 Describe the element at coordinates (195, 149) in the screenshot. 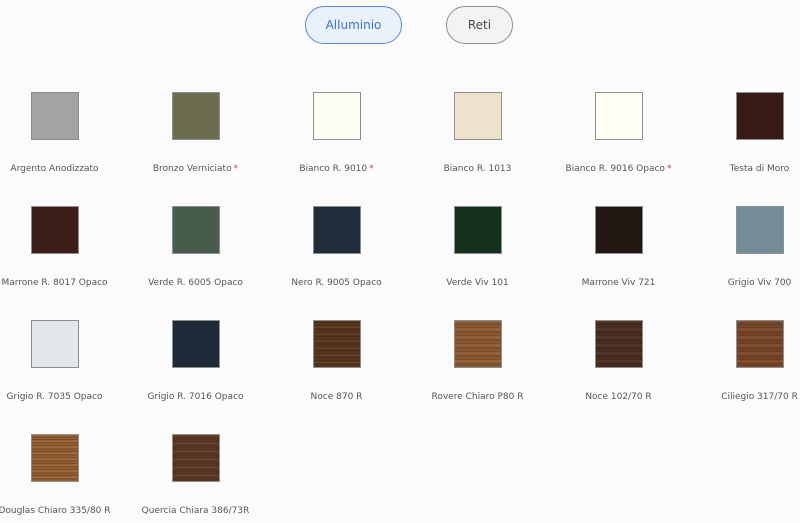

I see `color-option: Bronzo Verniciato *` at that location.